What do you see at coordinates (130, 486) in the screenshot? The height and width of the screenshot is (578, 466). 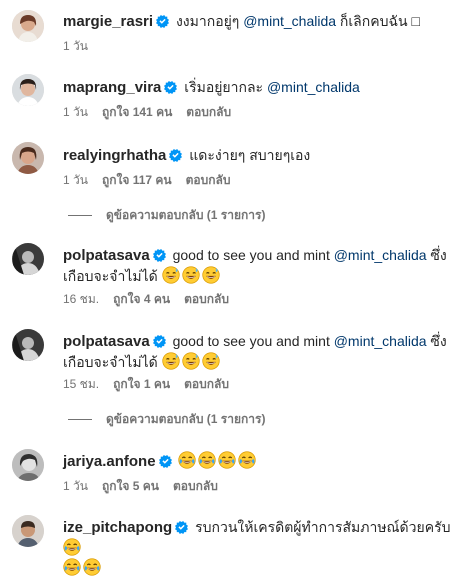 I see `likes-count: ถูกใจ 5 คน` at bounding box center [130, 486].